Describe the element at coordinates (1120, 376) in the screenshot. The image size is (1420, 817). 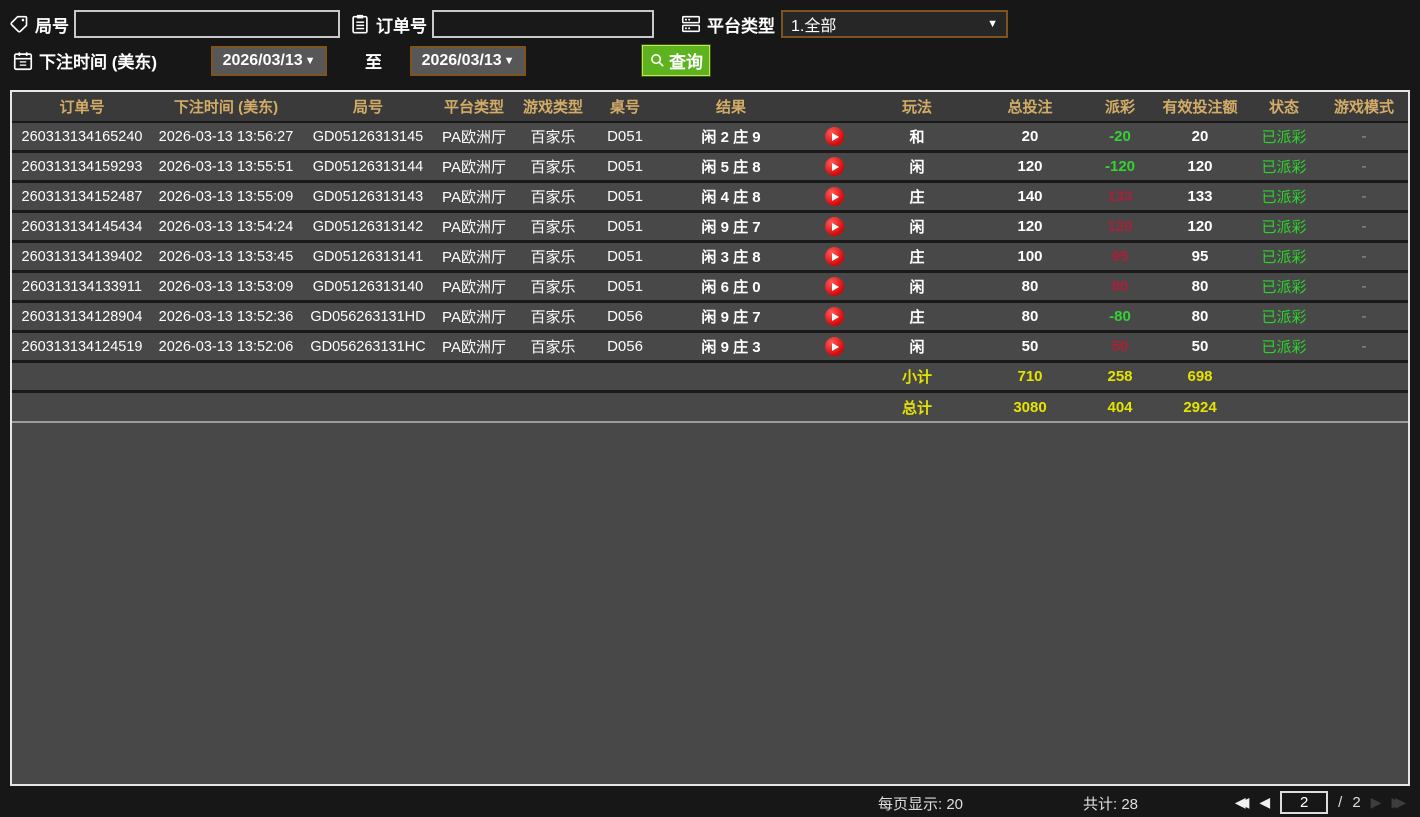
I see `subtotal-payout: 258` at that location.